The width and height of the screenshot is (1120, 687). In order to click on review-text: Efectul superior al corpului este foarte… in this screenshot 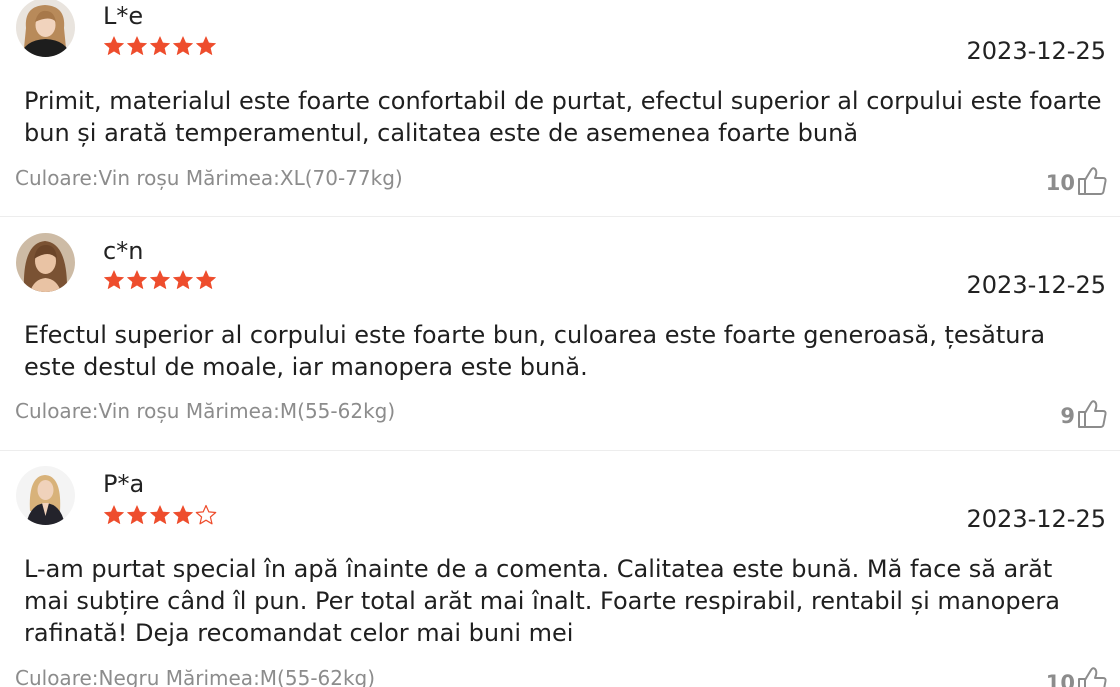, I will do `click(535, 351)`.